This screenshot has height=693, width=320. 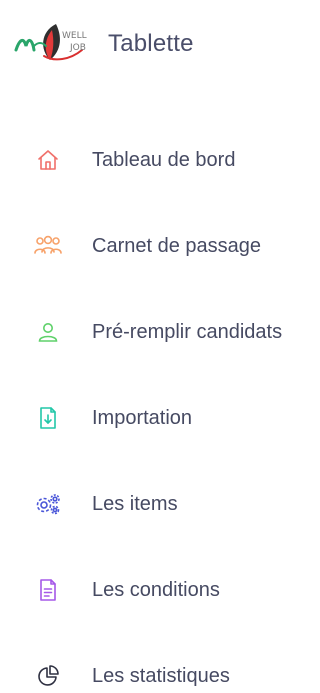 What do you see at coordinates (48, 676) in the screenshot?
I see `pie-chart-icon` at bounding box center [48, 676].